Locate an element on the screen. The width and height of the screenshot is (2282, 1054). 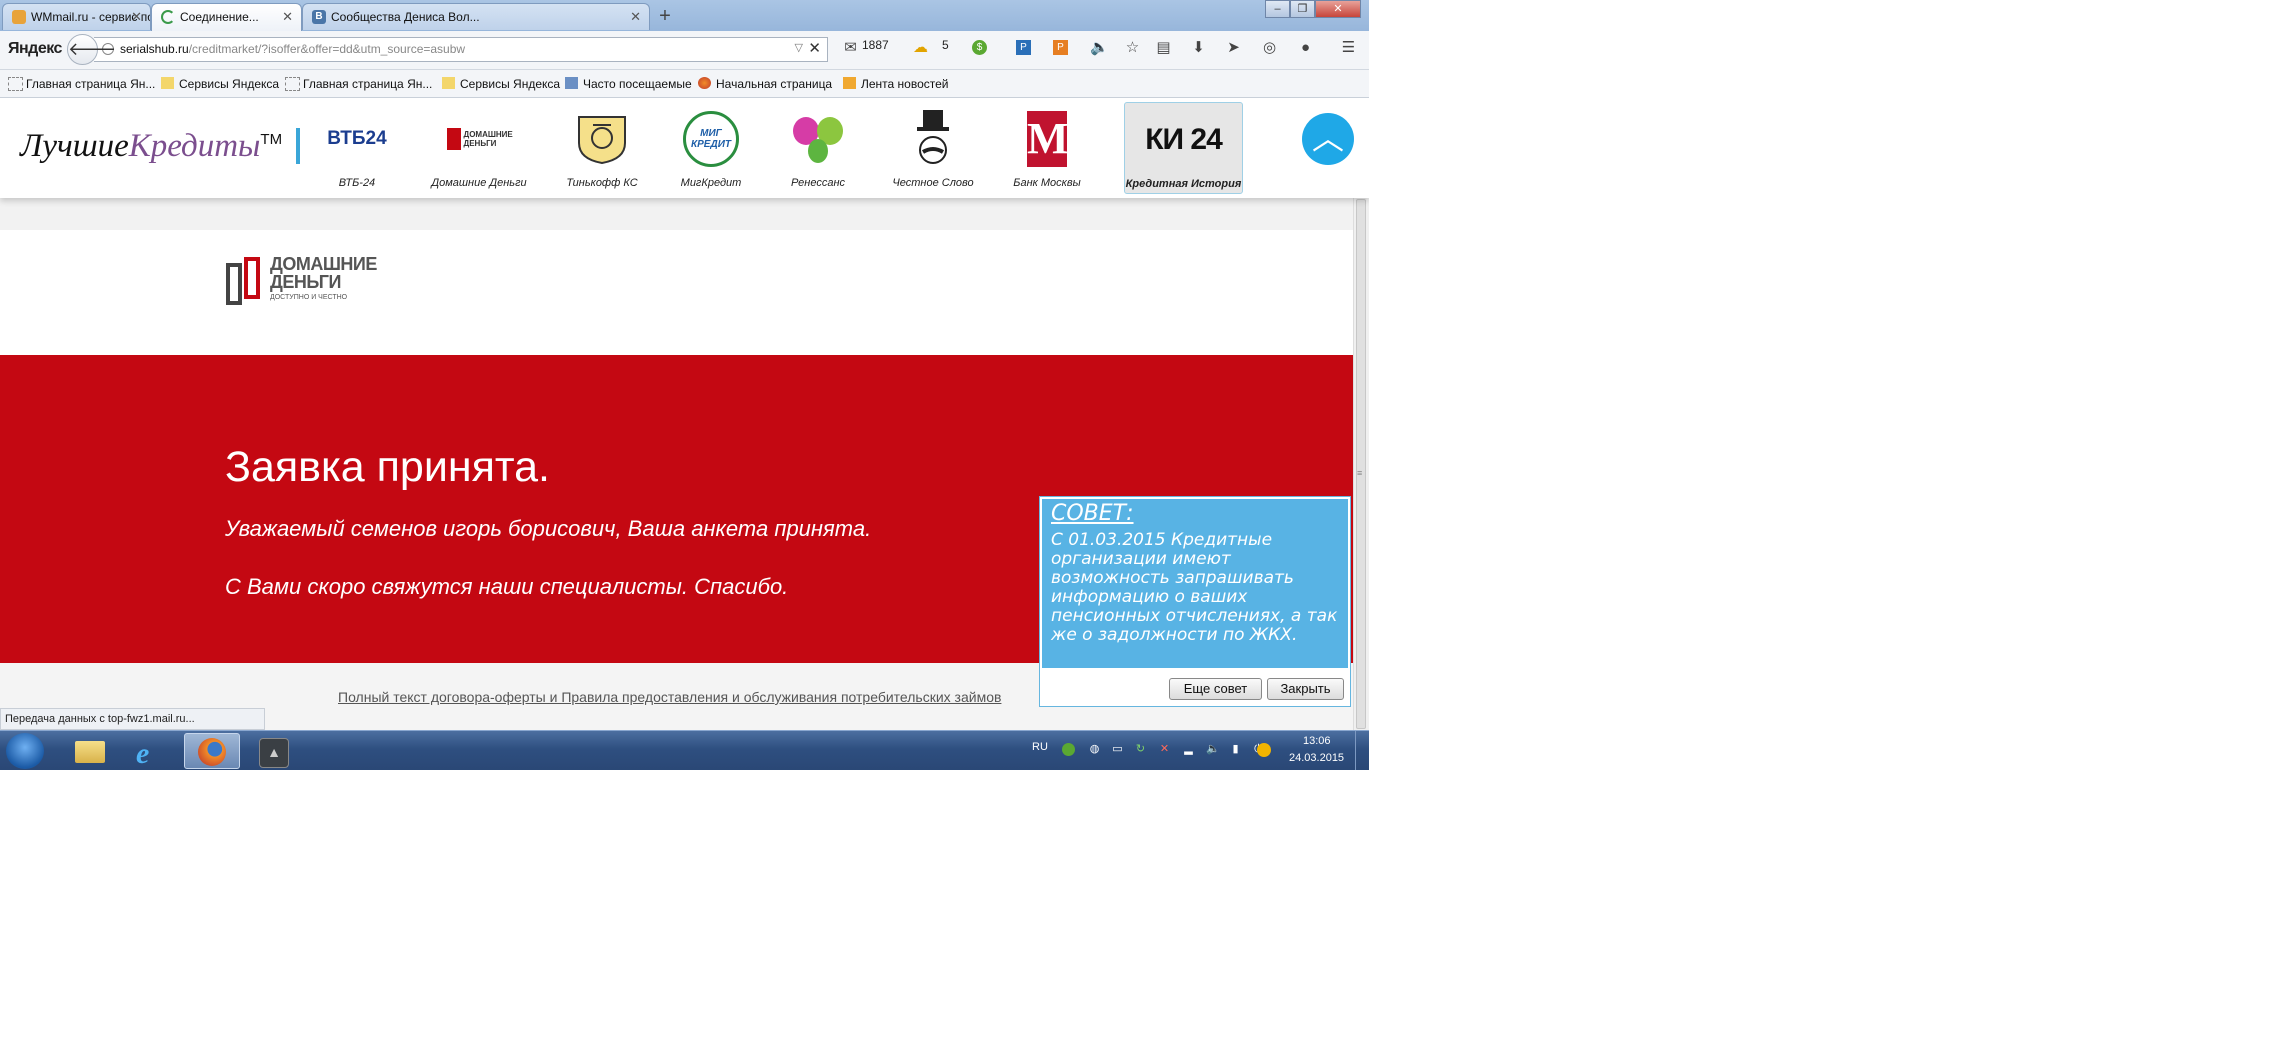
tray-battery-icon: ▮ is located at coordinates (1235, 749).